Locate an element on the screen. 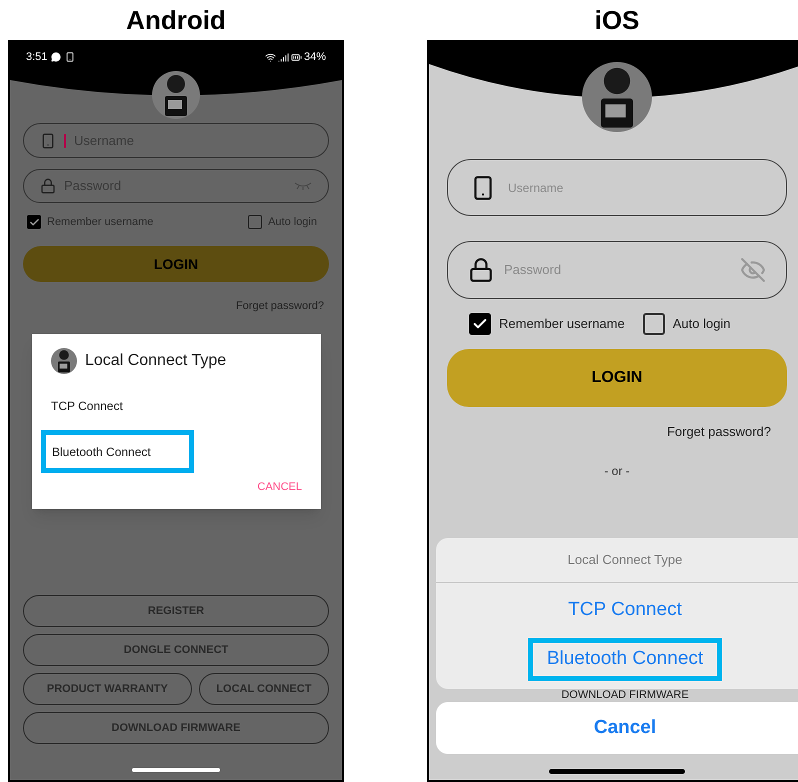 The height and width of the screenshot is (782, 798). menu-button-label: DOWNLOAD FIRMWARE is located at coordinates (625, 695).